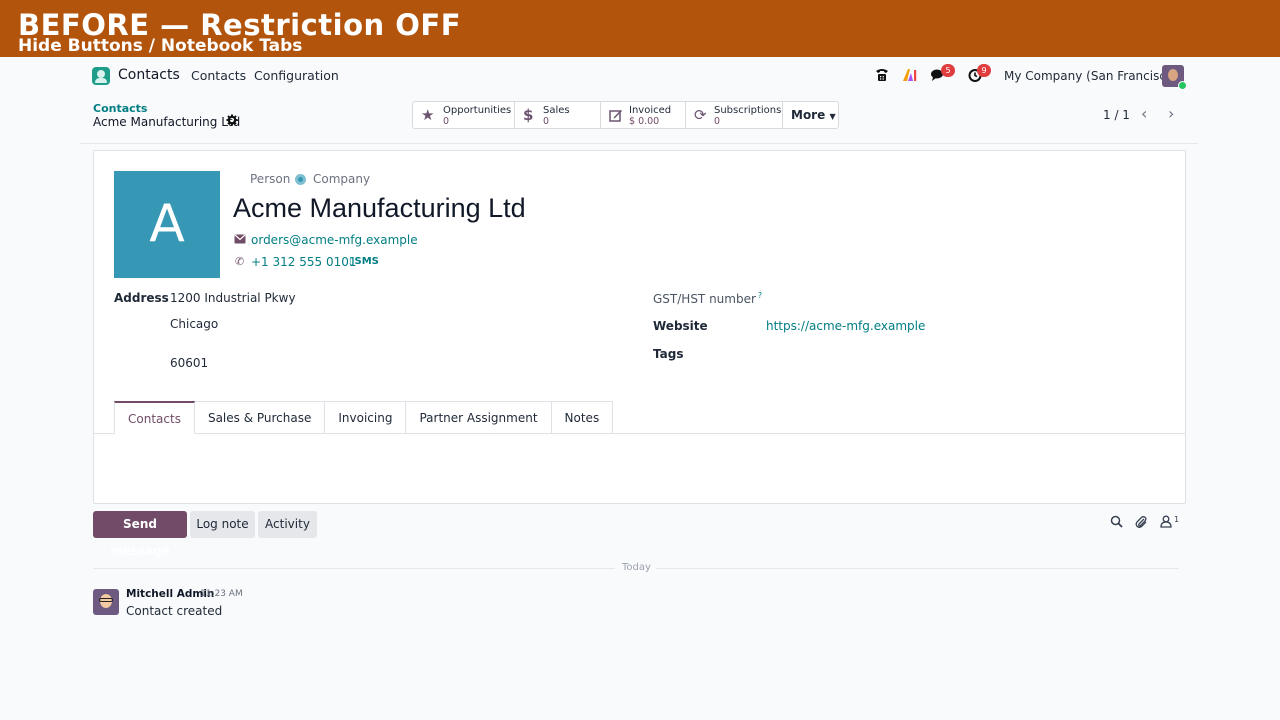  I want to click on vat-help-icon: ?, so click(760, 295).